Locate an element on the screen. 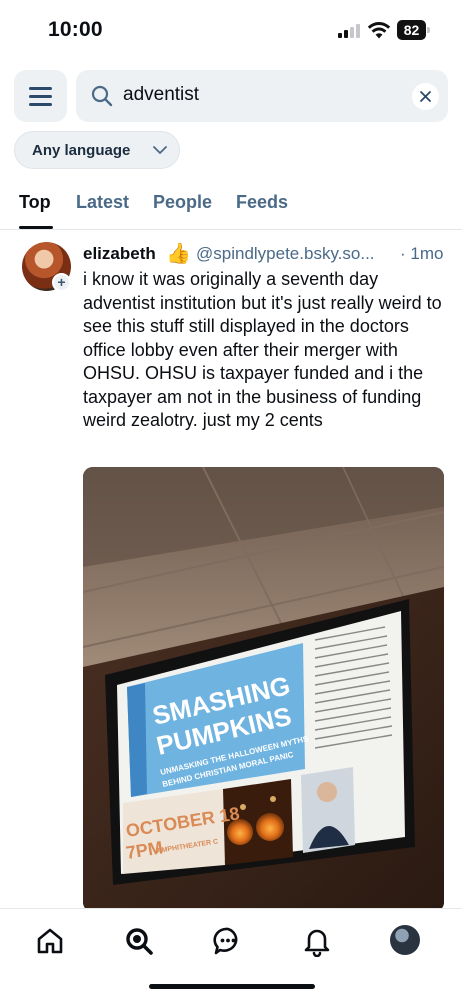 Image resolution: width=462 pixels, height=1000 pixels. status-bar: 10:00 82 is located at coordinates (231, 31).